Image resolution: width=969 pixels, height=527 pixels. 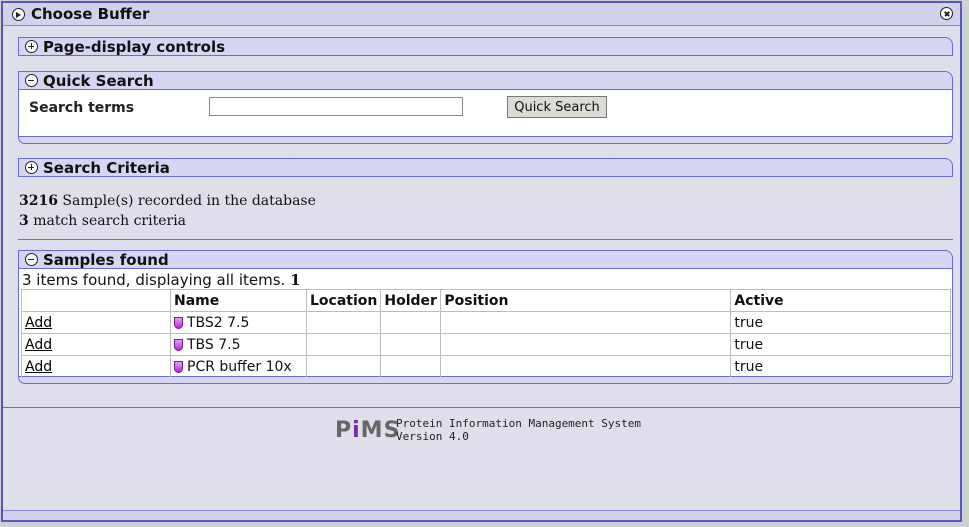 What do you see at coordinates (218, 322) in the screenshot?
I see `sample-name: TBS2 7.5` at bounding box center [218, 322].